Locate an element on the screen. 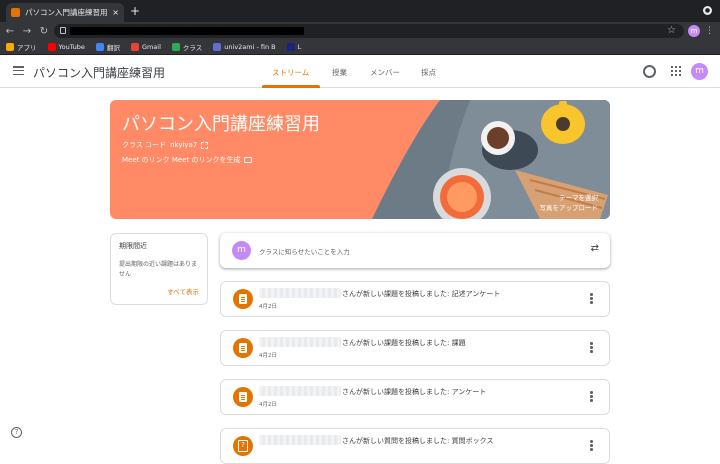 The image size is (720, 464). upcoming-title: 期限間近 is located at coordinates (133, 246).